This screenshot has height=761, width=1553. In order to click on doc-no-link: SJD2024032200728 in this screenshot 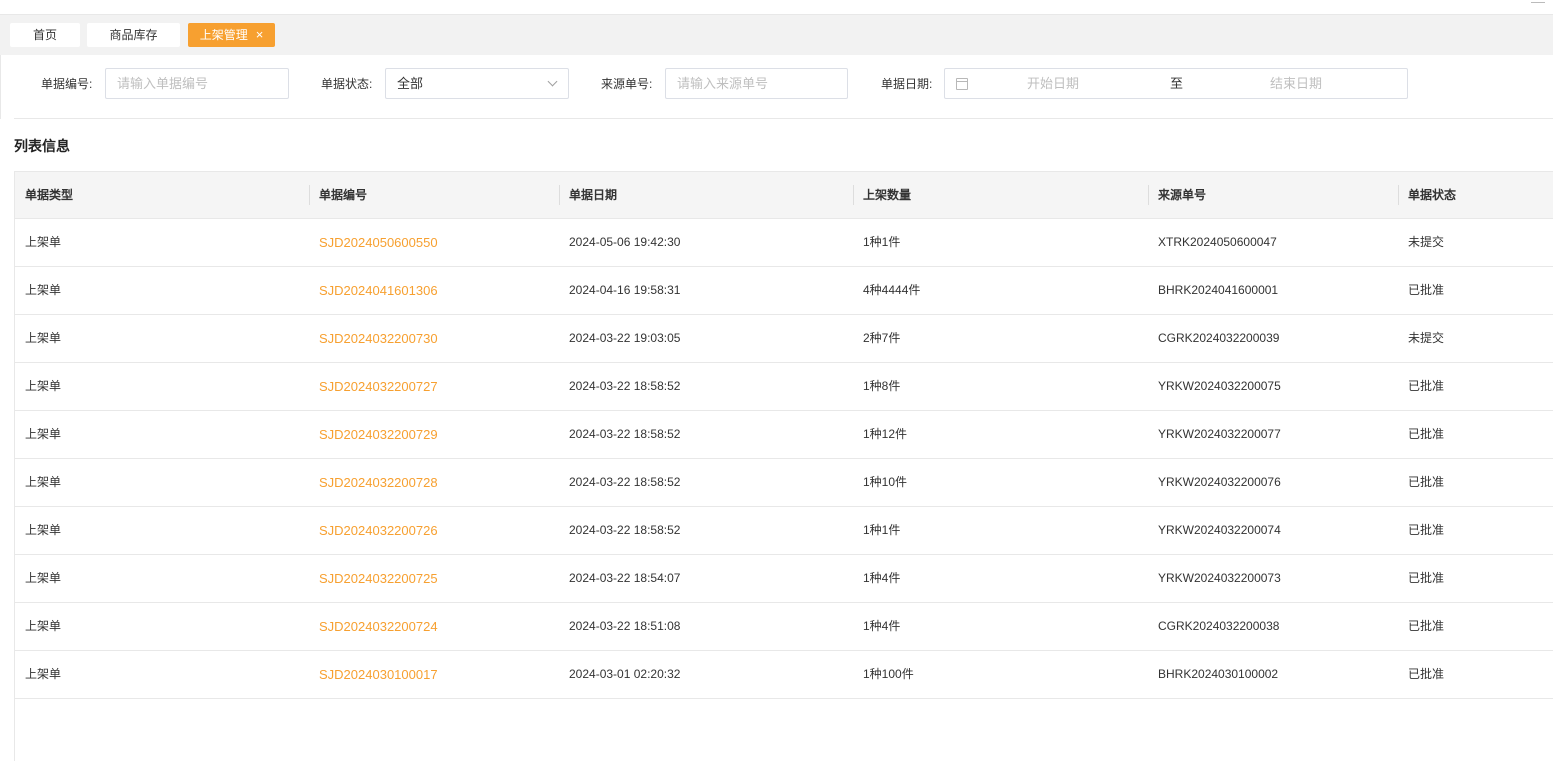, I will do `click(434, 482)`.